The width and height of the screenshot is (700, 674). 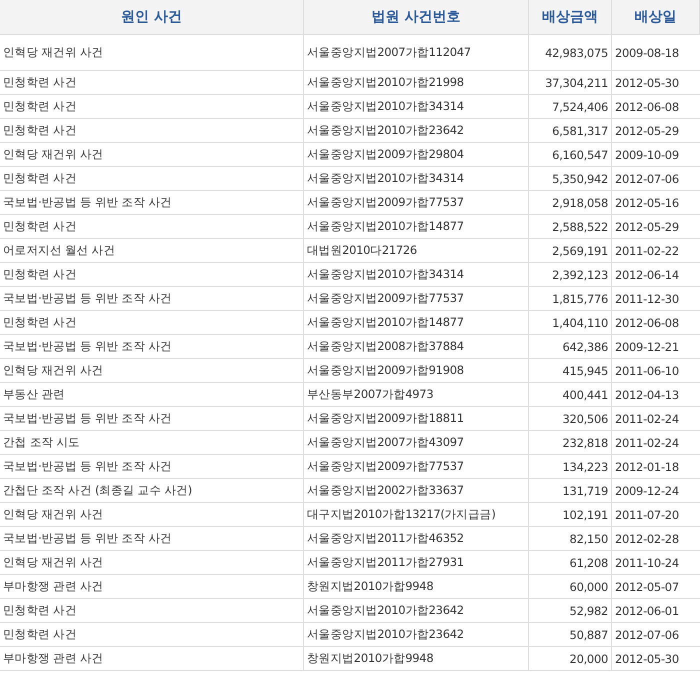 What do you see at coordinates (570, 275) in the screenshot?
I see `table-cell: 2,392,123` at bounding box center [570, 275].